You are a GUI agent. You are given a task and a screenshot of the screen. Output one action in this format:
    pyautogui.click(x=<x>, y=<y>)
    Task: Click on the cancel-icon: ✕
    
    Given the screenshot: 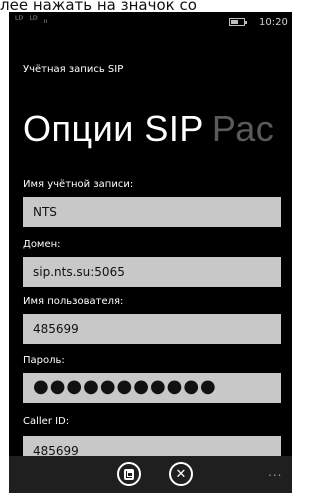 What is the action you would take?
    pyautogui.click(x=181, y=474)
    